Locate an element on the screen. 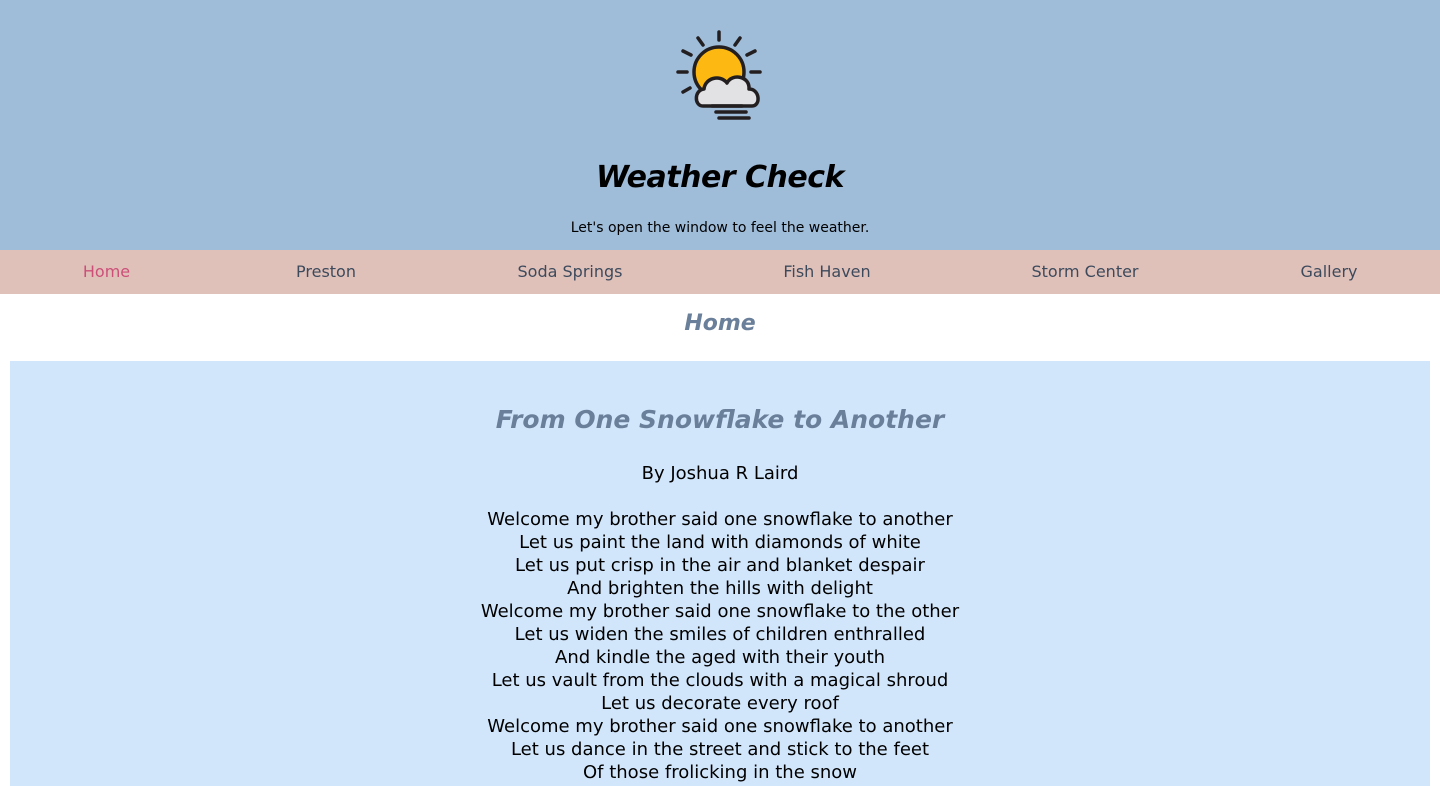 The width and height of the screenshot is (1440, 786). site-title: Weather Check is located at coordinates (720, 177).